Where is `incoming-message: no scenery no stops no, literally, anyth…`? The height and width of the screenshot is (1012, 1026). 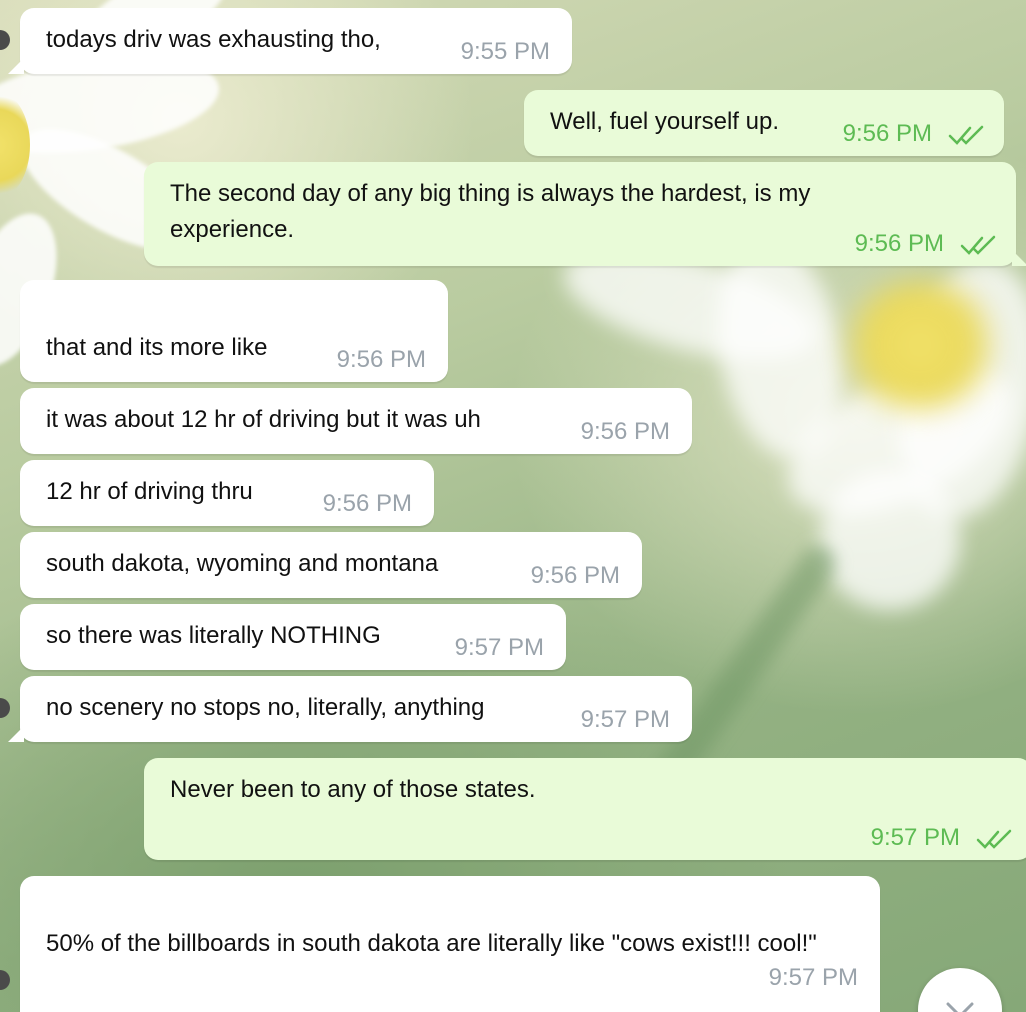 incoming-message: no scenery no stops no, literally, anyth… is located at coordinates (350, 709).